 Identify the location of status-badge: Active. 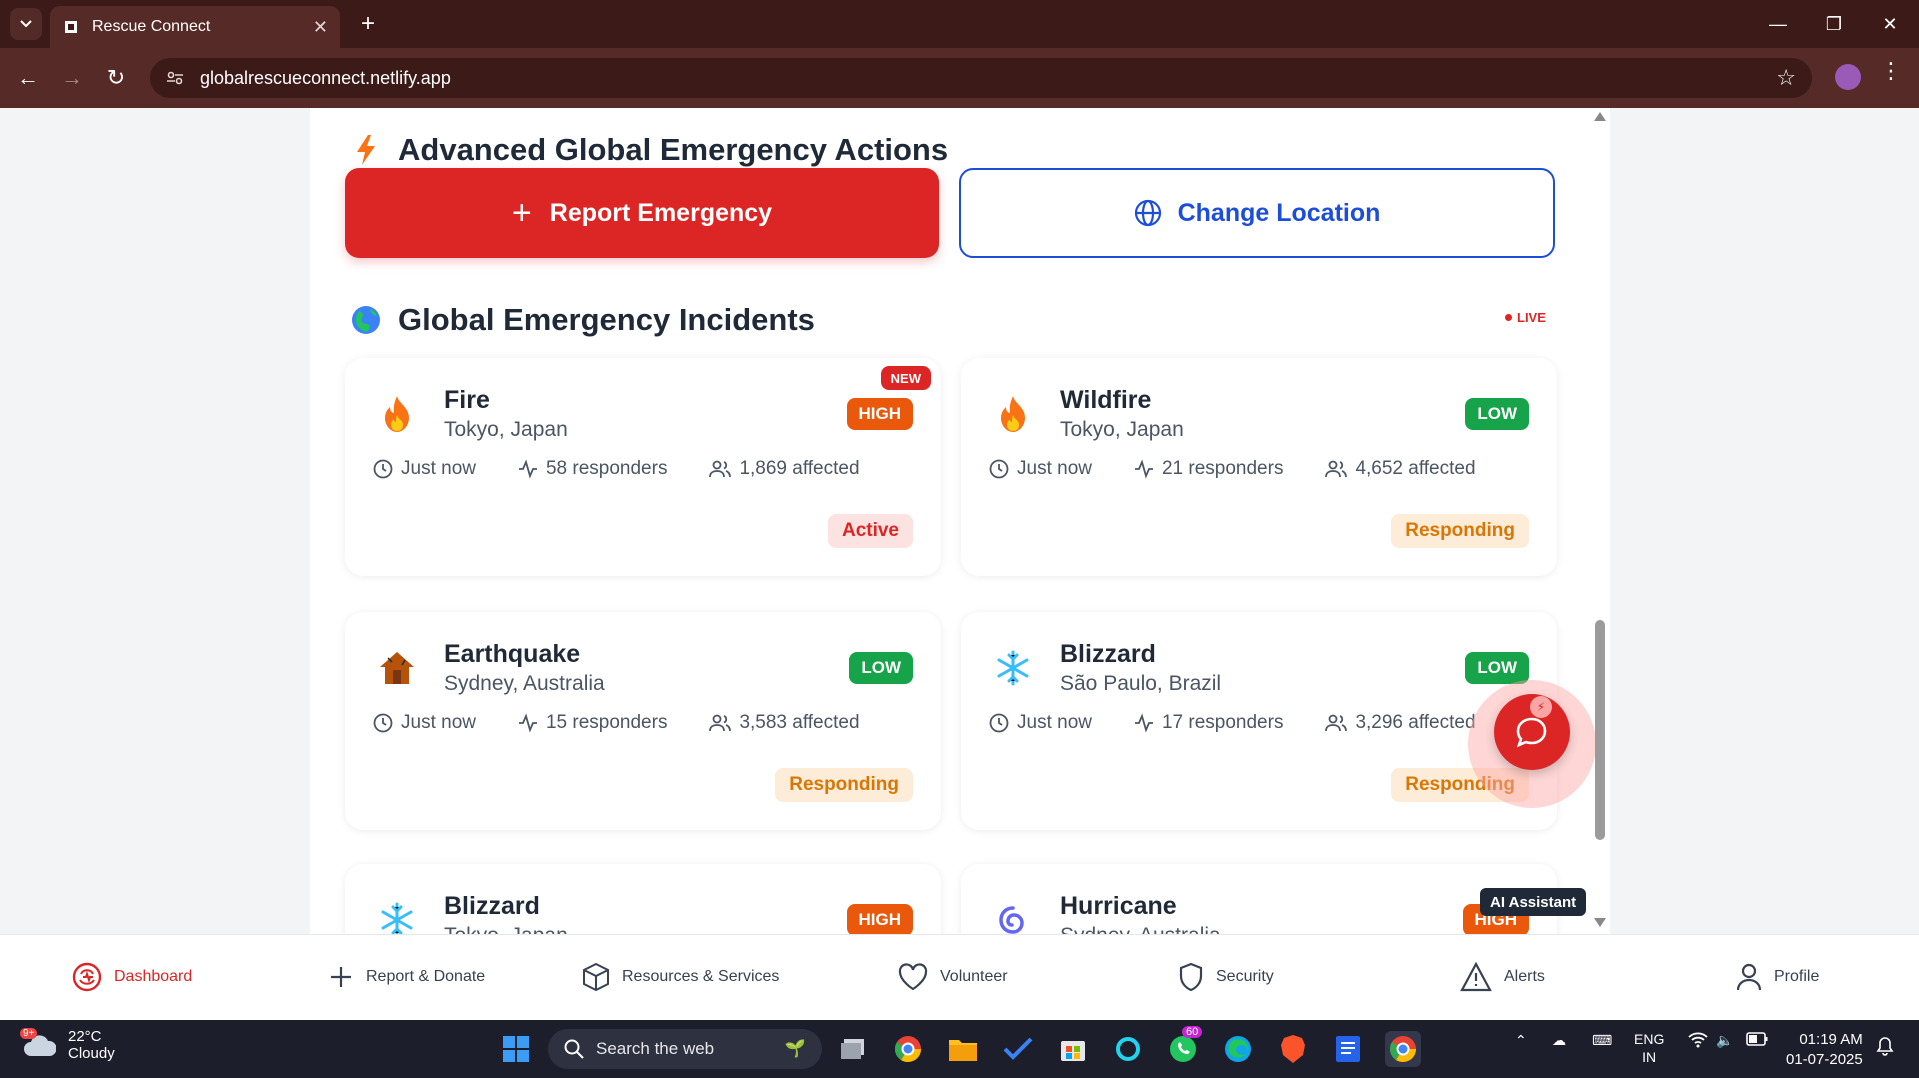
(870, 531).